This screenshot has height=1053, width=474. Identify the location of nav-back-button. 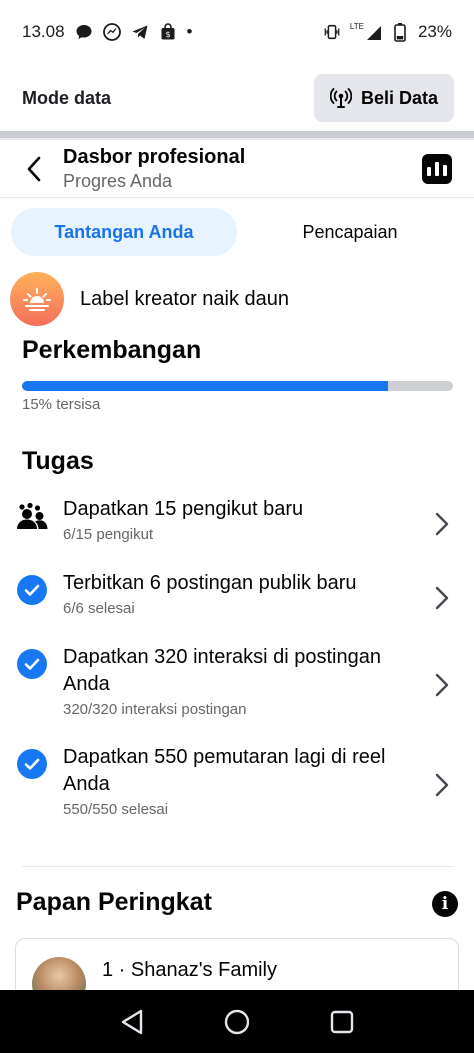
(132, 1022).